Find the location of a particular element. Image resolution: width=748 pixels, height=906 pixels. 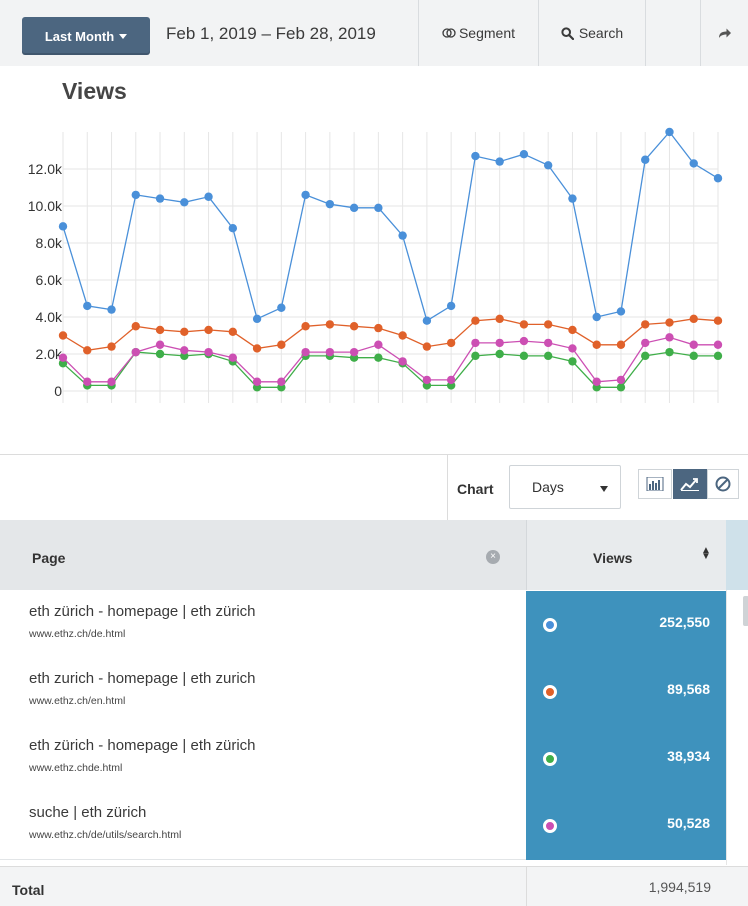

search-label: Search is located at coordinates (601, 33).